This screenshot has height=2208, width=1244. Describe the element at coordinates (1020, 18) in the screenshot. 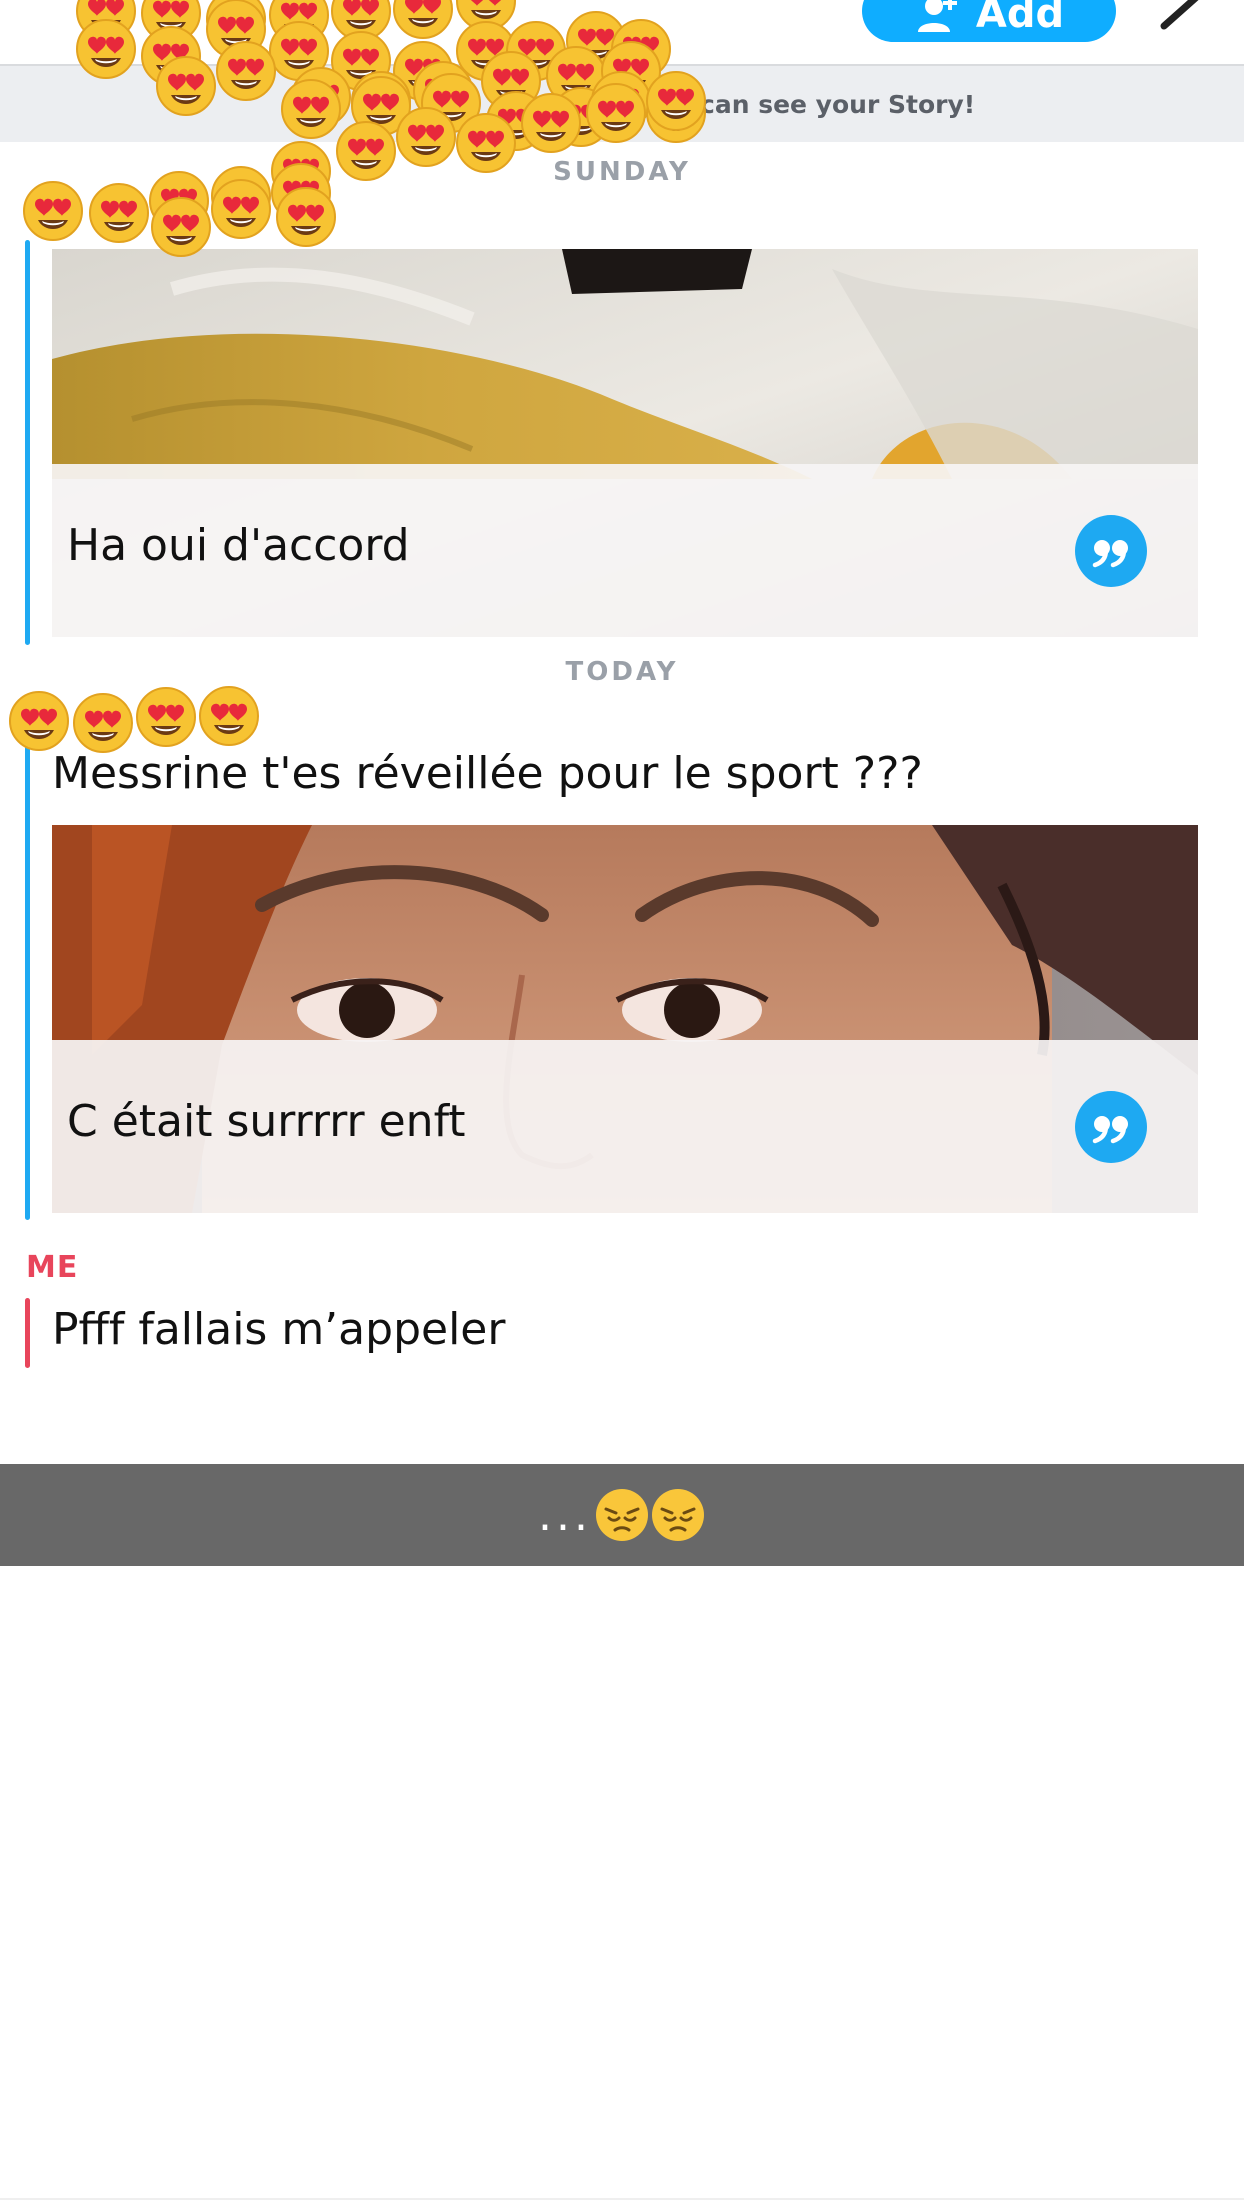

I see `add-friend-label: Add` at that location.